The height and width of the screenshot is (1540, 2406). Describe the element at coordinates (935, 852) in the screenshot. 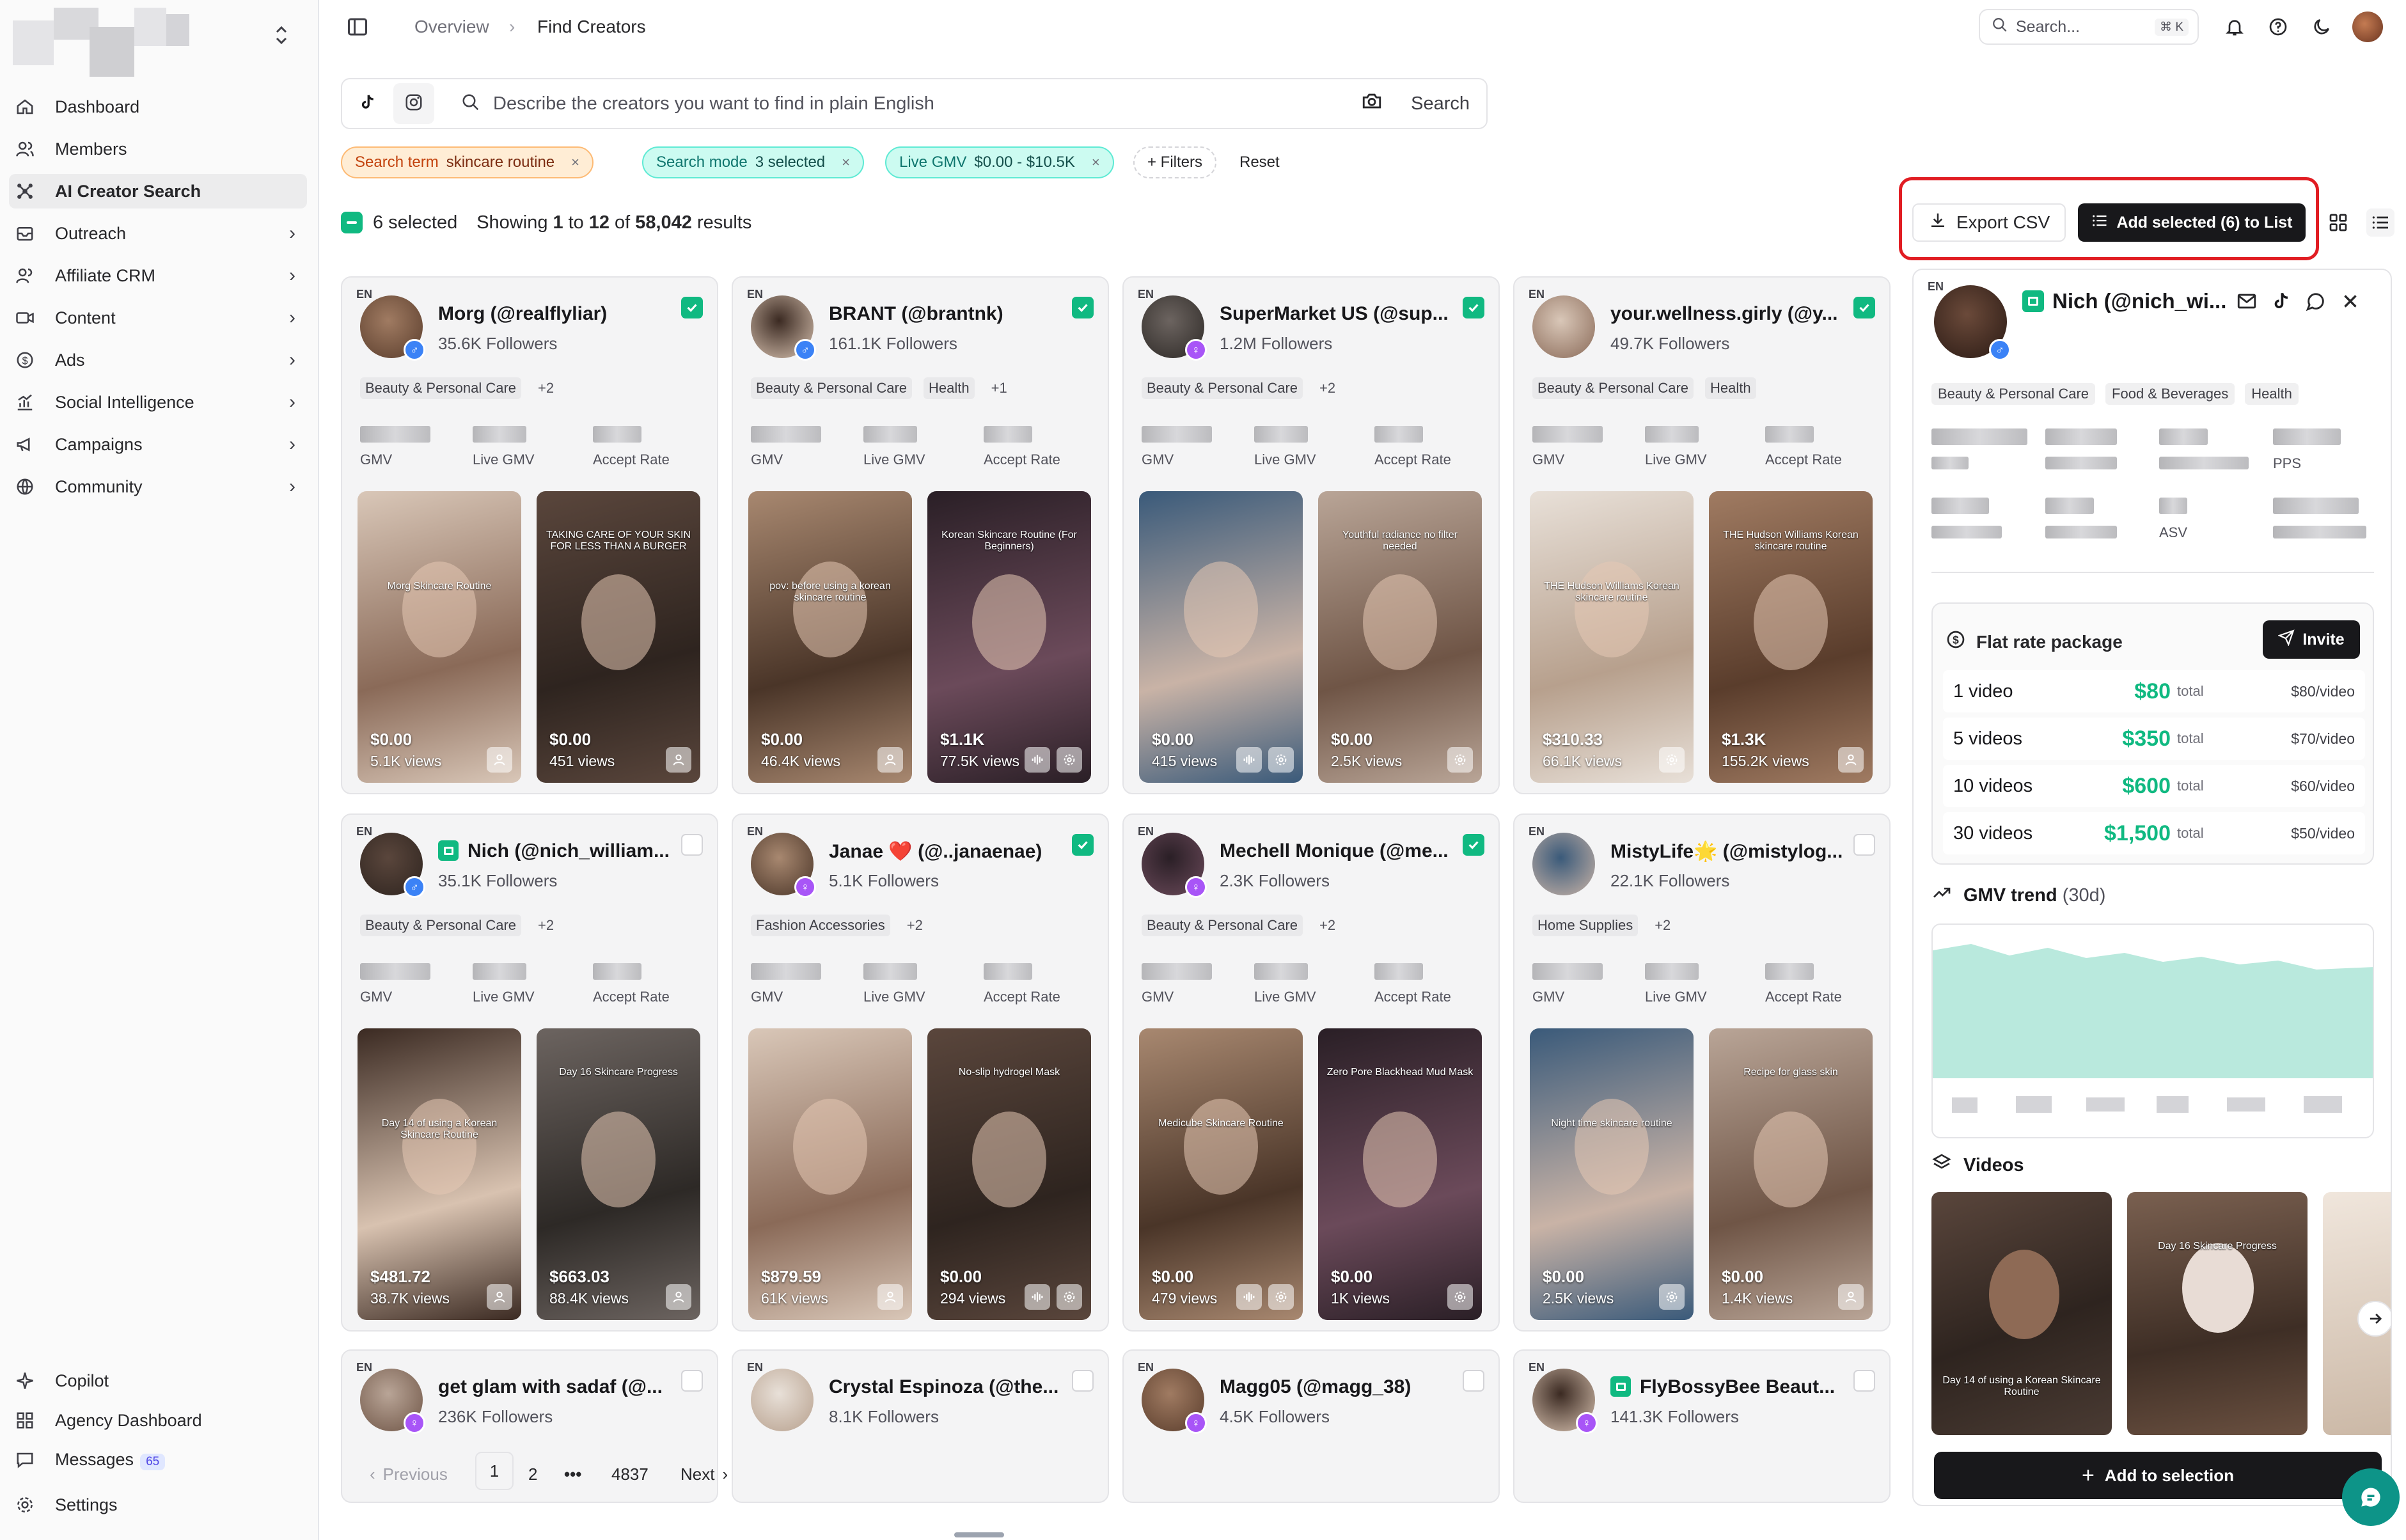

I see `creator-name: Janae ❤️ (@..janaenae)` at that location.